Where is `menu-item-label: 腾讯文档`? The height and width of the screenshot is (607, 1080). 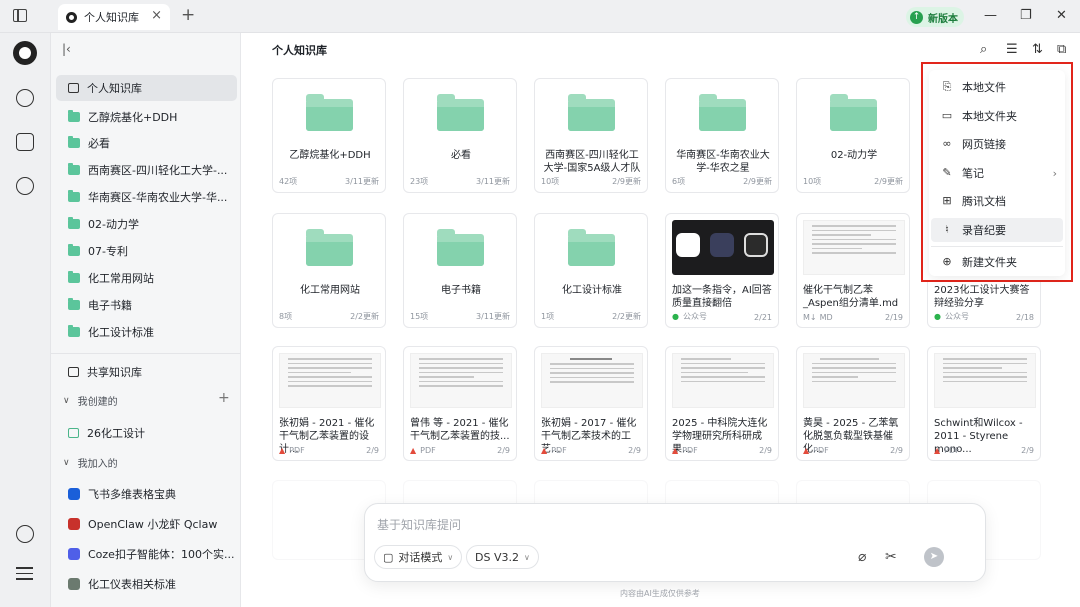
menu-item-label: 腾讯文档 is located at coordinates (984, 201).